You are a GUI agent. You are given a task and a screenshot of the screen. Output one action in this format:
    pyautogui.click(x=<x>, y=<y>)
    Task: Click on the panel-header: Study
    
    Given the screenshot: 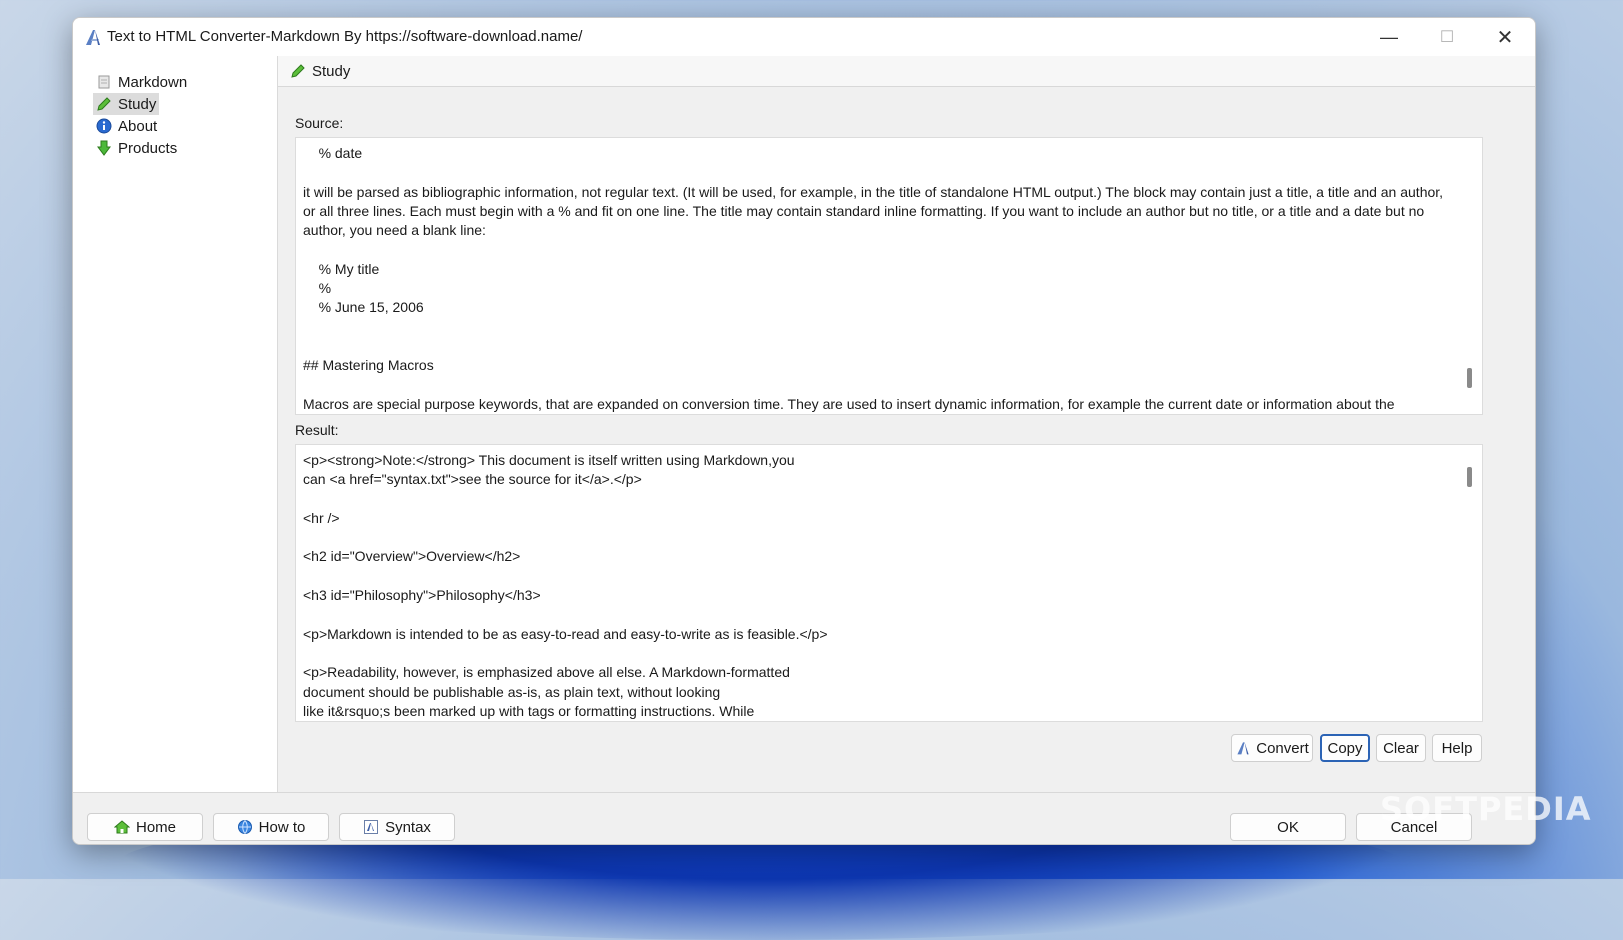 What is the action you would take?
    pyautogui.click(x=906, y=71)
    